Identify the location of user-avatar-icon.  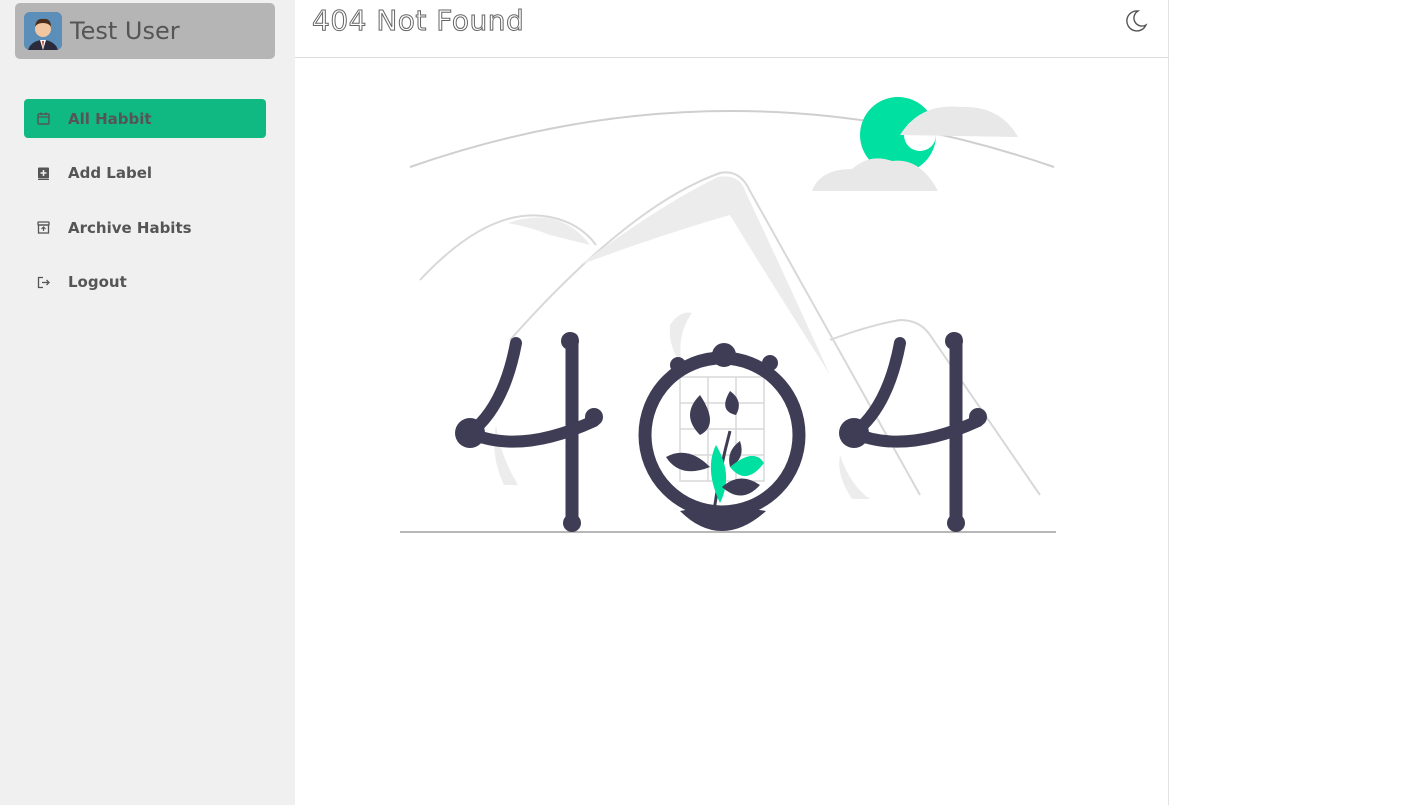
(43, 31).